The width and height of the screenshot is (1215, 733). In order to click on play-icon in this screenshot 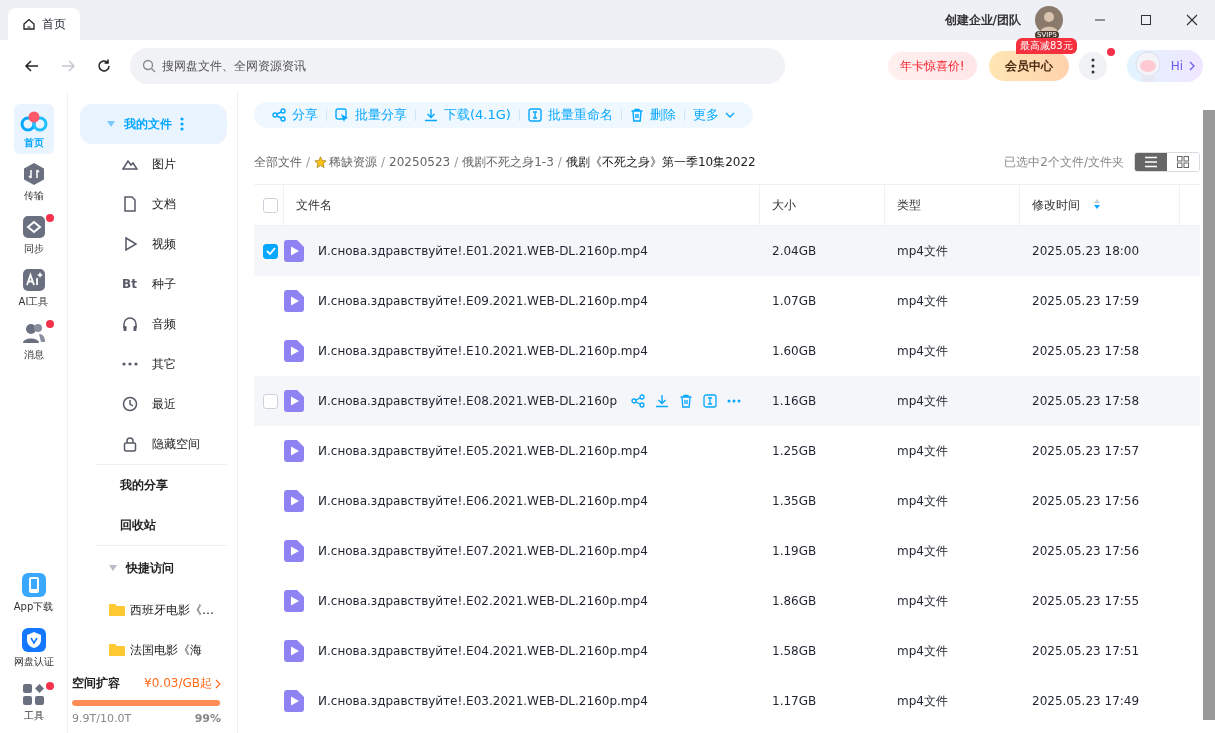, I will do `click(130, 244)`.